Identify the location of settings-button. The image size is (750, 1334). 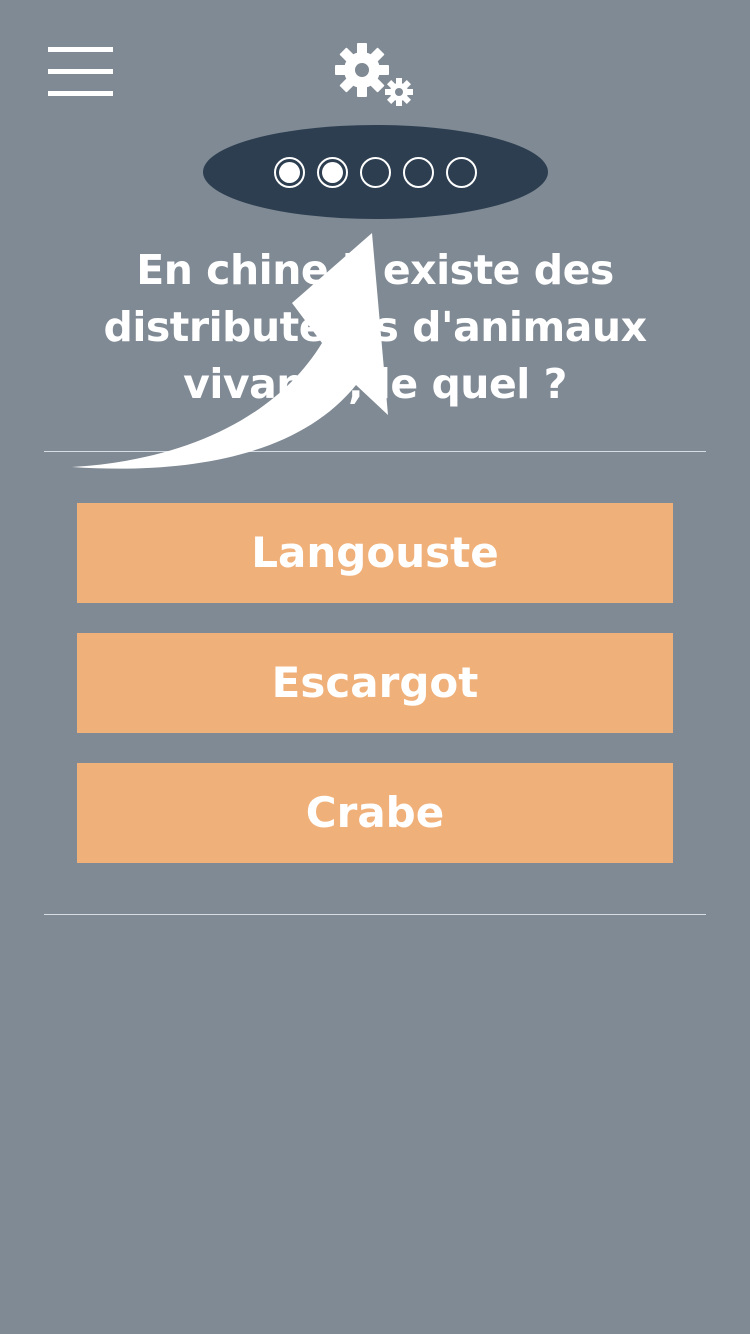
(375, 75).